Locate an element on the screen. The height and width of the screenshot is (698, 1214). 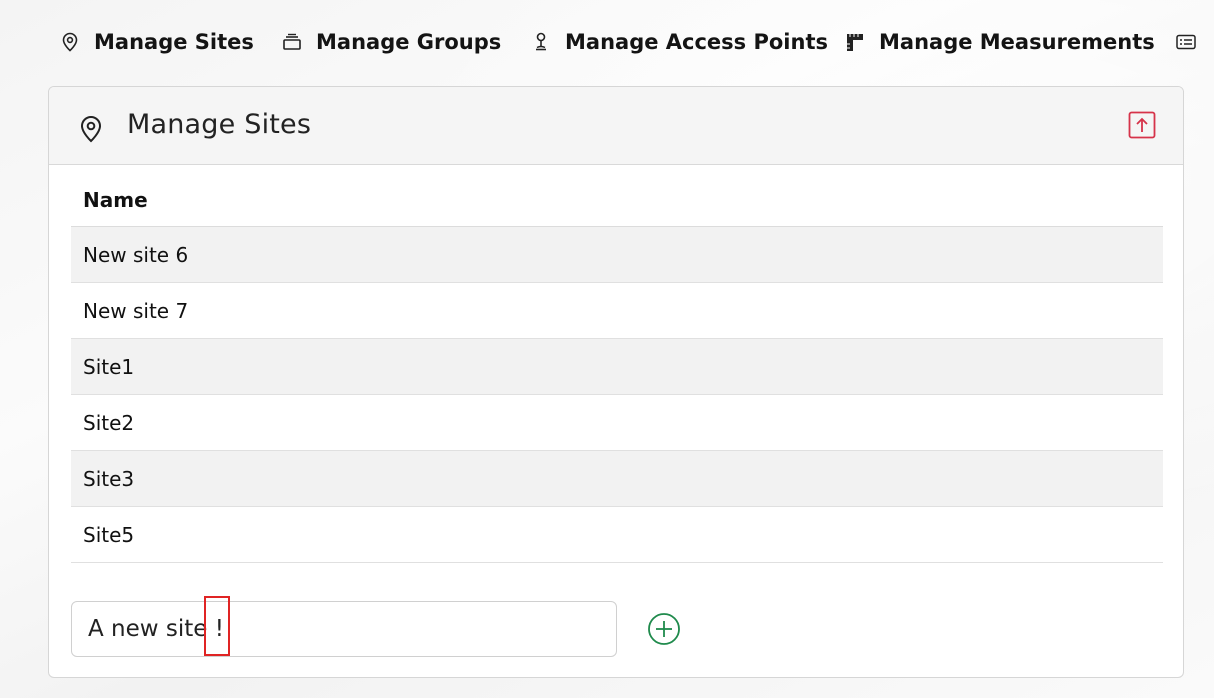
nav-label: Manage Access Points is located at coordinates (696, 42).